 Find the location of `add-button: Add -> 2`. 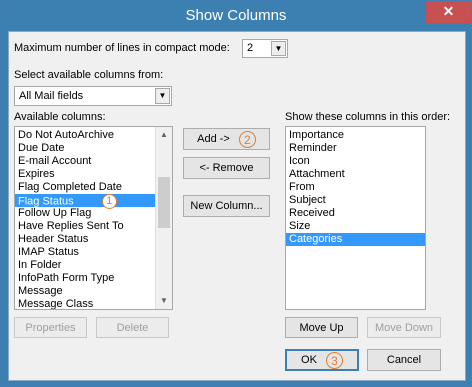

add-button: Add -> 2 is located at coordinates (226, 139).